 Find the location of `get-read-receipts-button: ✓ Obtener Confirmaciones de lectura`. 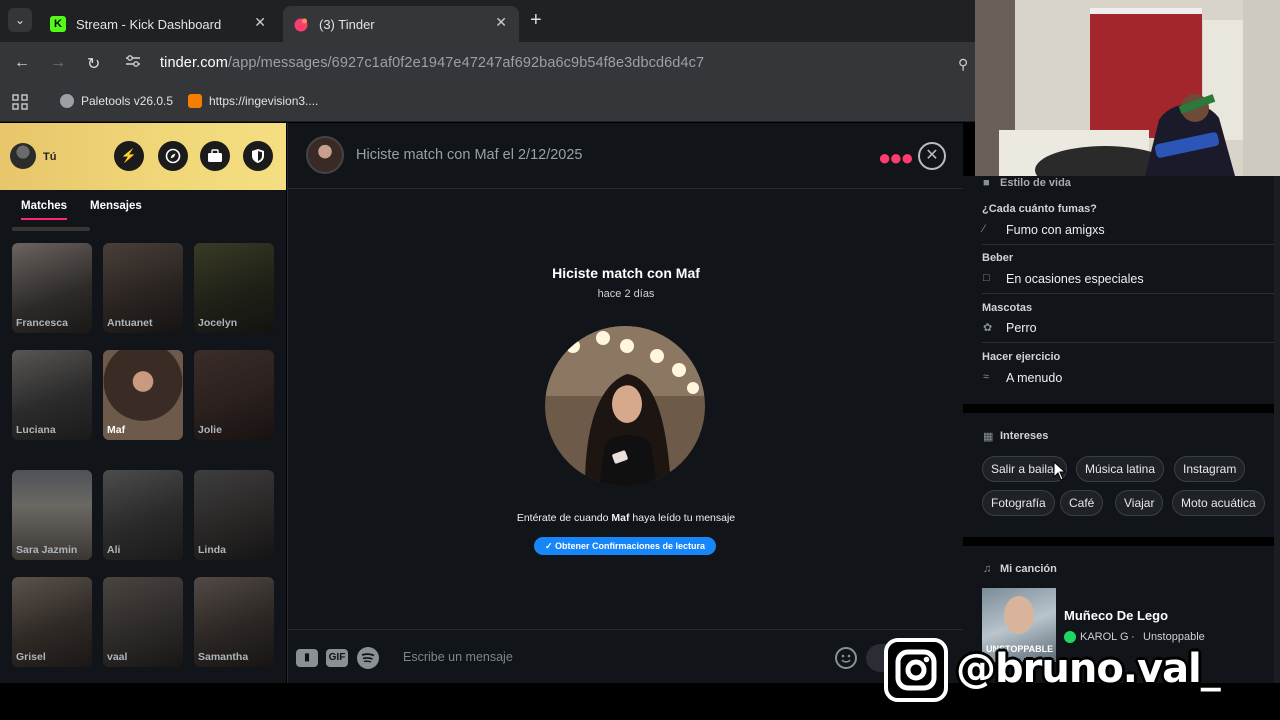

get-read-receipts-button: ✓ Obtener Confirmaciones de lectura is located at coordinates (625, 546).